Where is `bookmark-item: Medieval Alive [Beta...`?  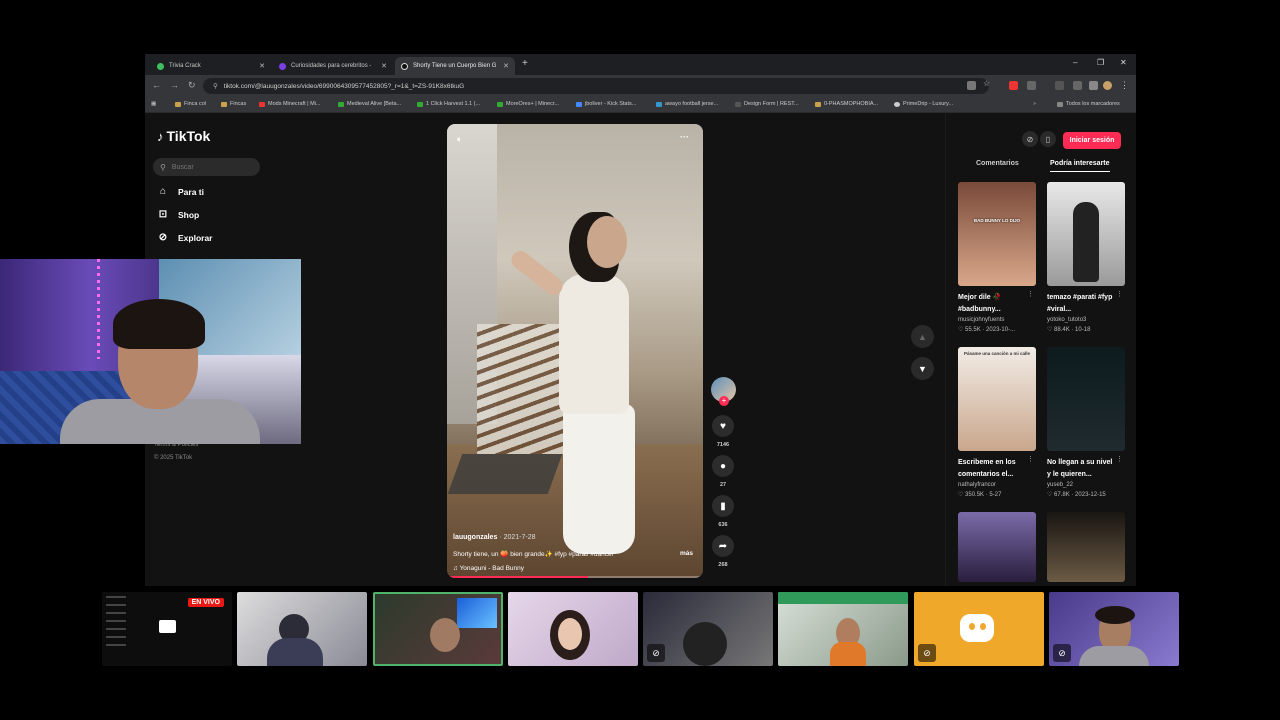
bookmark-item: Medieval Alive [Beta... is located at coordinates (369, 104).